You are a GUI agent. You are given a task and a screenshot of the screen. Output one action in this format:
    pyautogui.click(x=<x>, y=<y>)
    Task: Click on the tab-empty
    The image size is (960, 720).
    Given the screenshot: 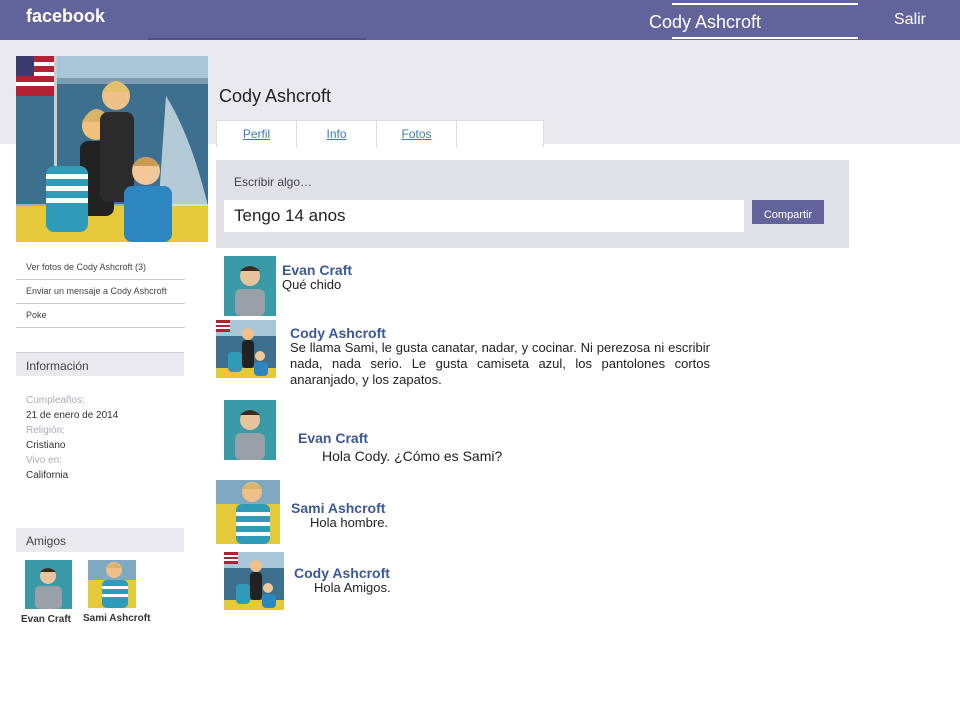 What is the action you would take?
    pyautogui.click(x=500, y=134)
    